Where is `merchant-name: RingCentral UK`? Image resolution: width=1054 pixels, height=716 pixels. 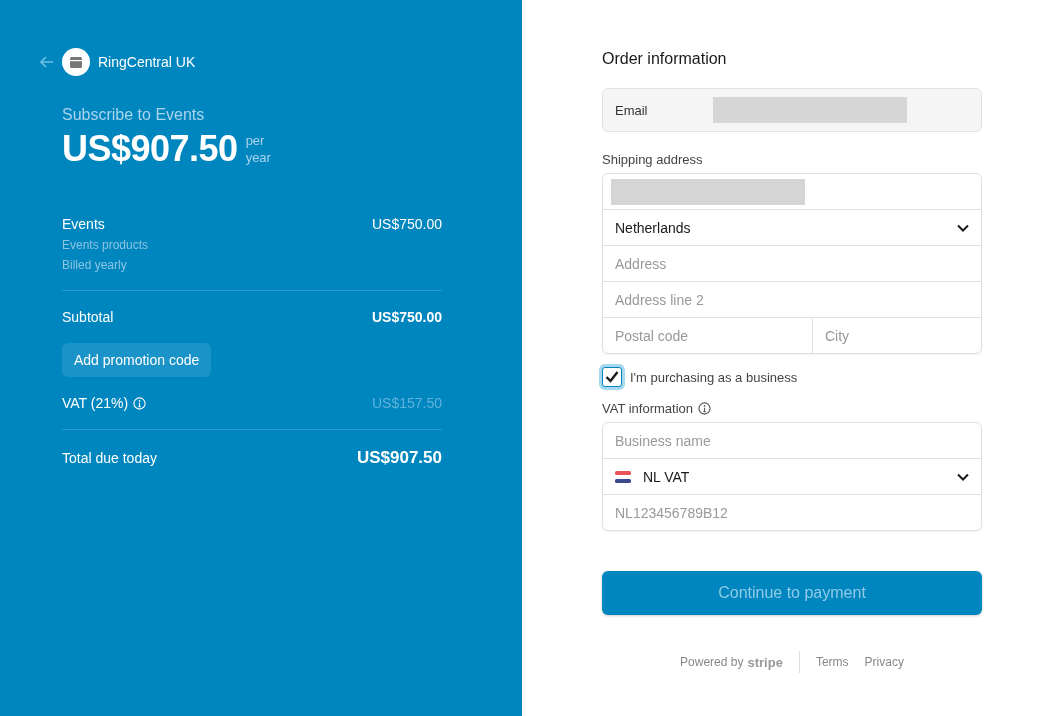
merchant-name: RingCentral UK is located at coordinates (147, 62).